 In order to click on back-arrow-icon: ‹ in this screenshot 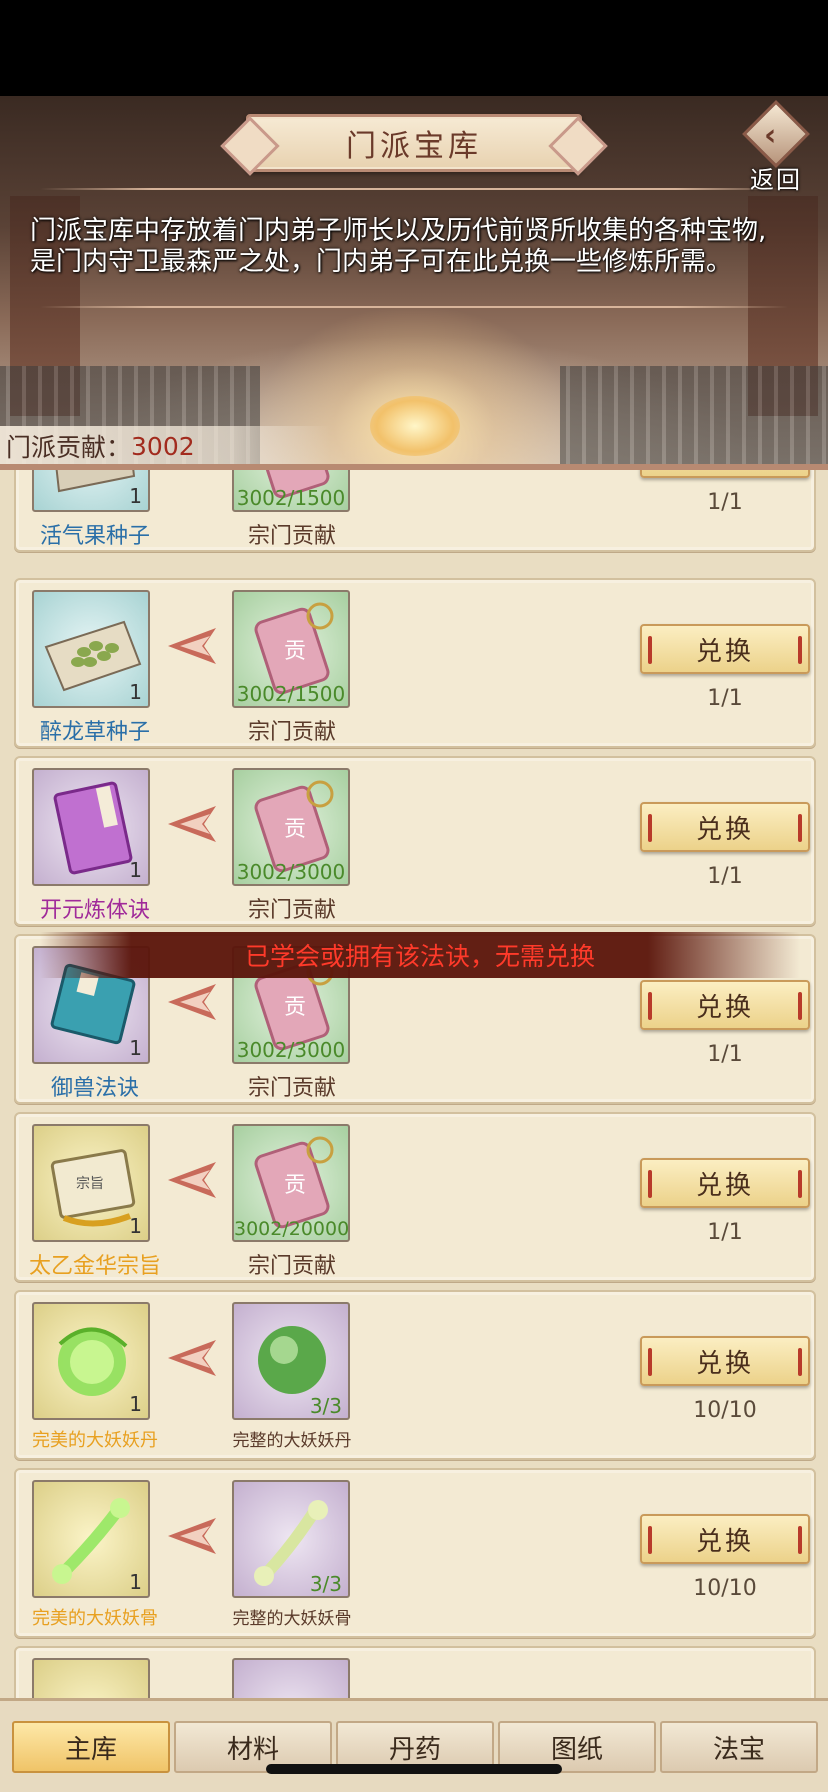, I will do `click(770, 135)`.